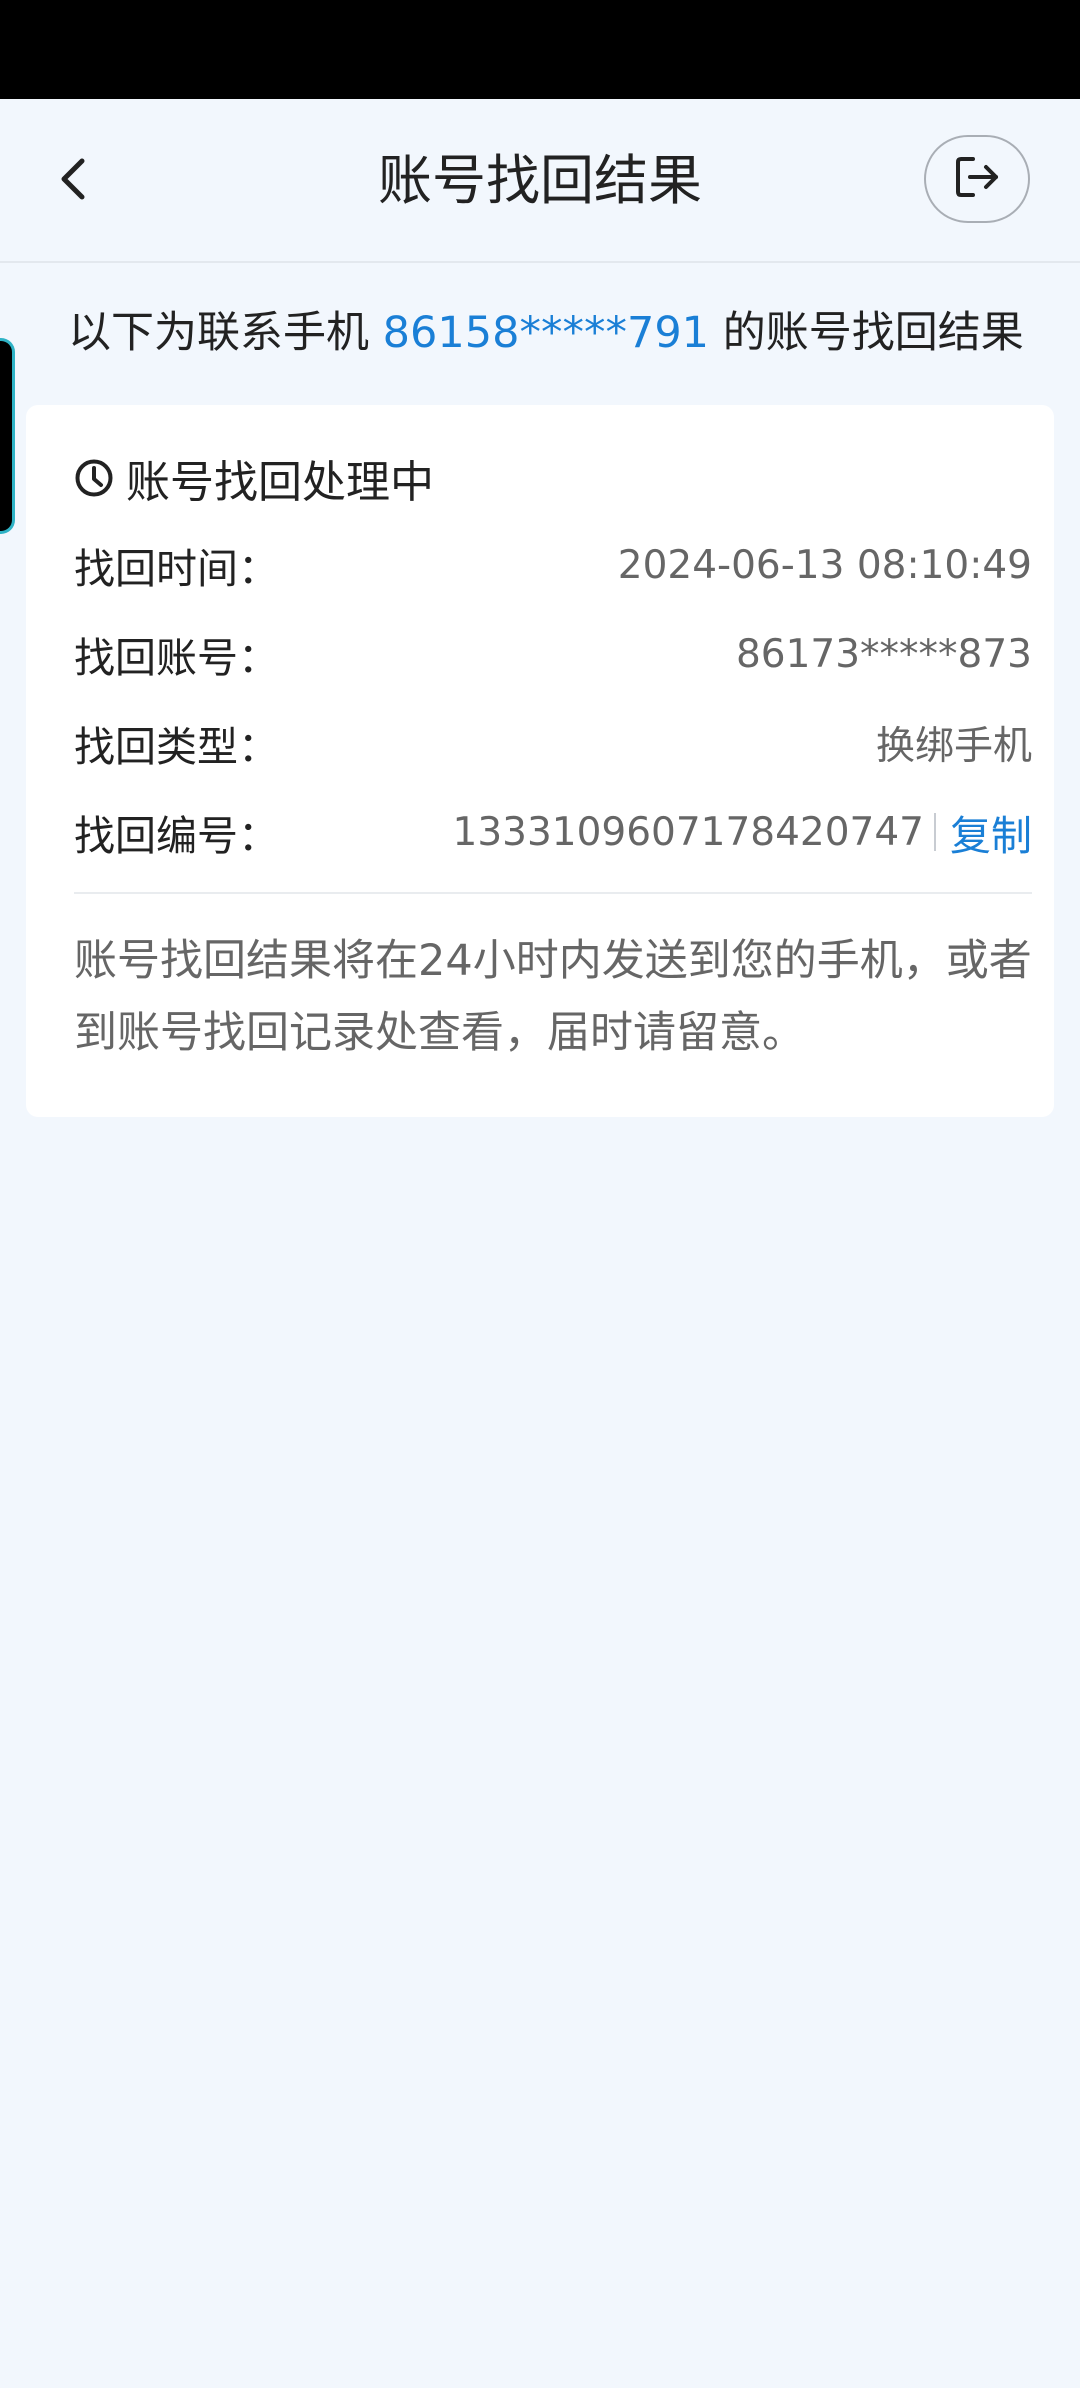 The image size is (1080, 2388). I want to click on chevron-left-icon, so click(72, 181).